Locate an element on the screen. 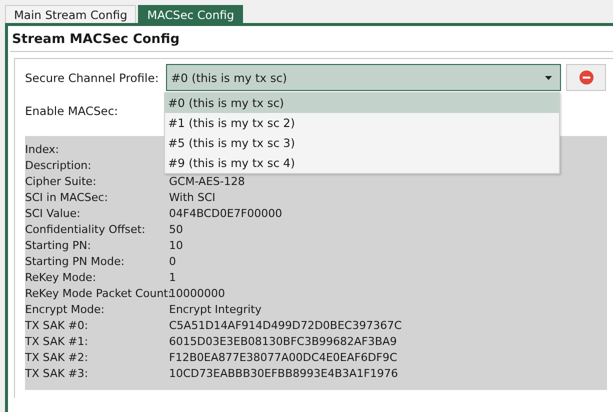 This screenshot has height=412, width=613. detail-label: SCI Value: is located at coordinates (53, 214).